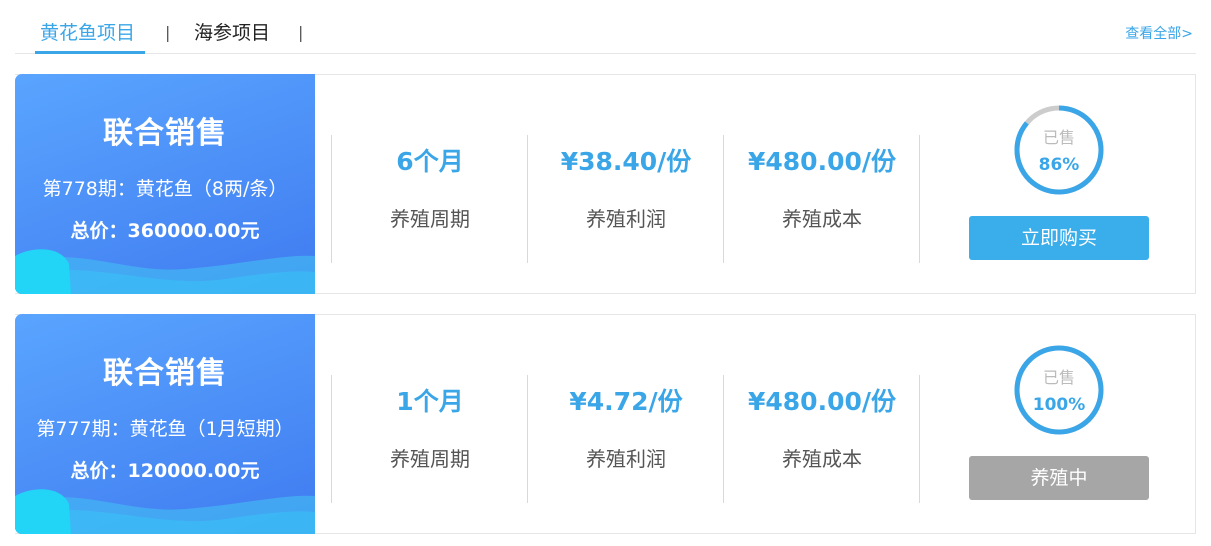 The width and height of the screenshot is (1211, 546). I want to click on project-banner: 联合销售 第778期：黄花鱼（8两/条） 总价：360000.00元, so click(165, 184).